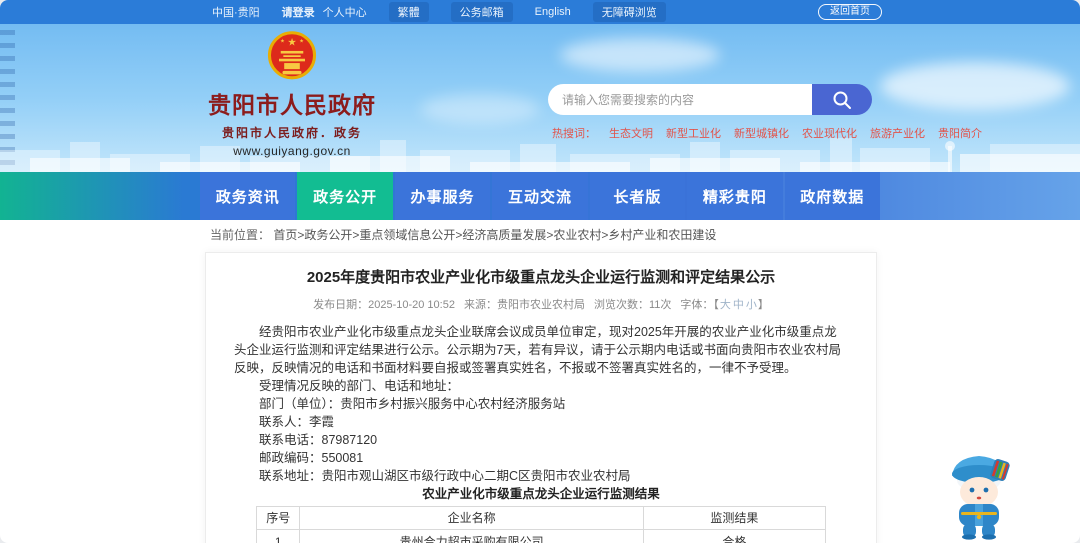 The height and width of the screenshot is (543, 1080). What do you see at coordinates (524, 305) in the screenshot?
I see `article-source: 来源：贵阳市农业农村局` at bounding box center [524, 305].